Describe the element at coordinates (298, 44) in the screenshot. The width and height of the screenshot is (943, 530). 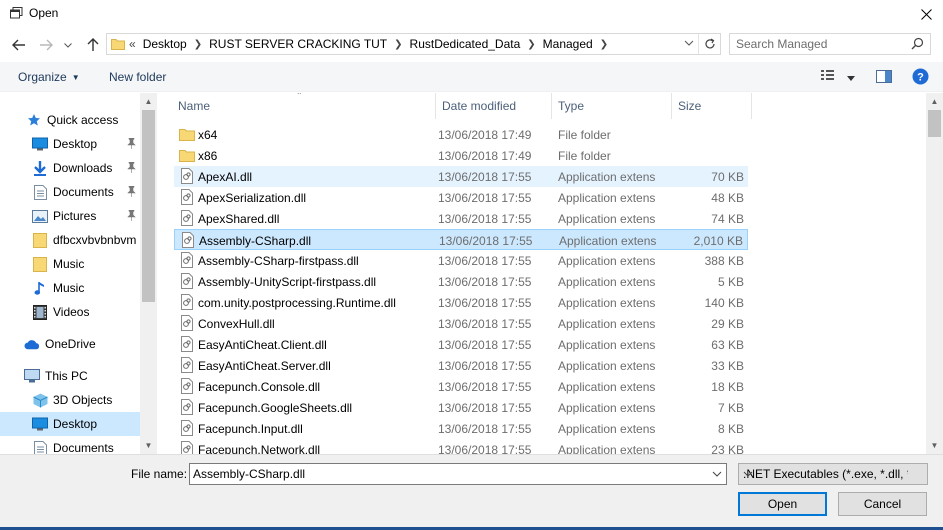
I see `breadcrumb-rust-server: RUST SERVER CRACKING TUT` at that location.